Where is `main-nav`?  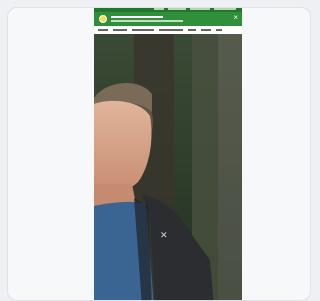 main-nav is located at coordinates (168, 30).